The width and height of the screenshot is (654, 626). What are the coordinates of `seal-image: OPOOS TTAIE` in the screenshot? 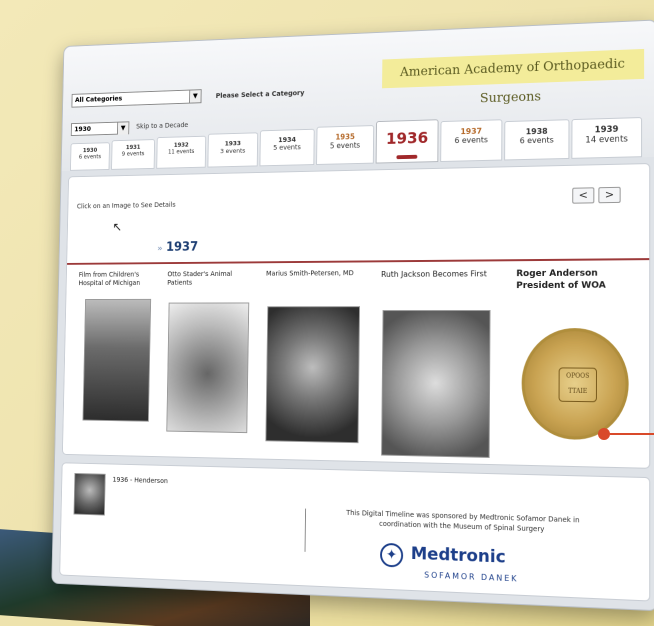 It's located at (575, 384).